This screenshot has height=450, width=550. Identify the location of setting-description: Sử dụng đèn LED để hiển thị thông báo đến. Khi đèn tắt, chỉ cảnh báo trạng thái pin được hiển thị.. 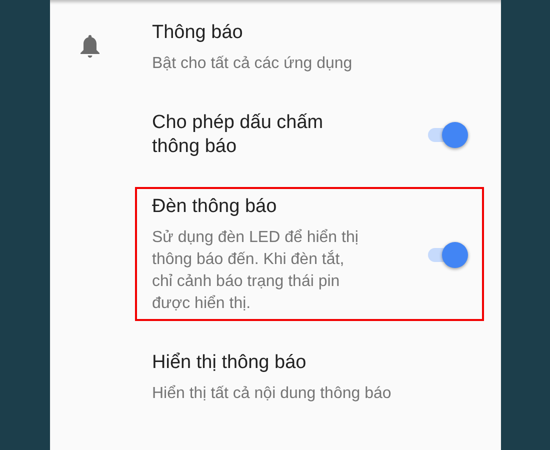
(256, 271).